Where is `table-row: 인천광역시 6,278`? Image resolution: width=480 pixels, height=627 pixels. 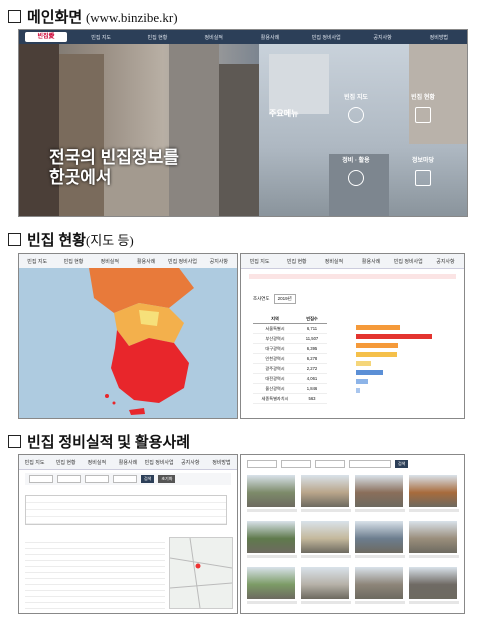
table-row: 인천광역시 6,278 is located at coordinates (290, 359).